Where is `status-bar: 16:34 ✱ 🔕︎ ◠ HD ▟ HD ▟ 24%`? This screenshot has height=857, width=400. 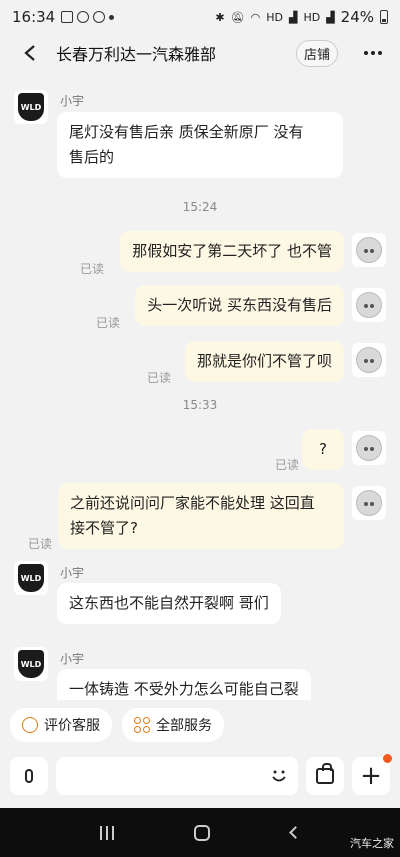 status-bar: 16:34 ✱ 🔕︎ ◠ HD ▟ HD ▟ 24% is located at coordinates (200, 17).